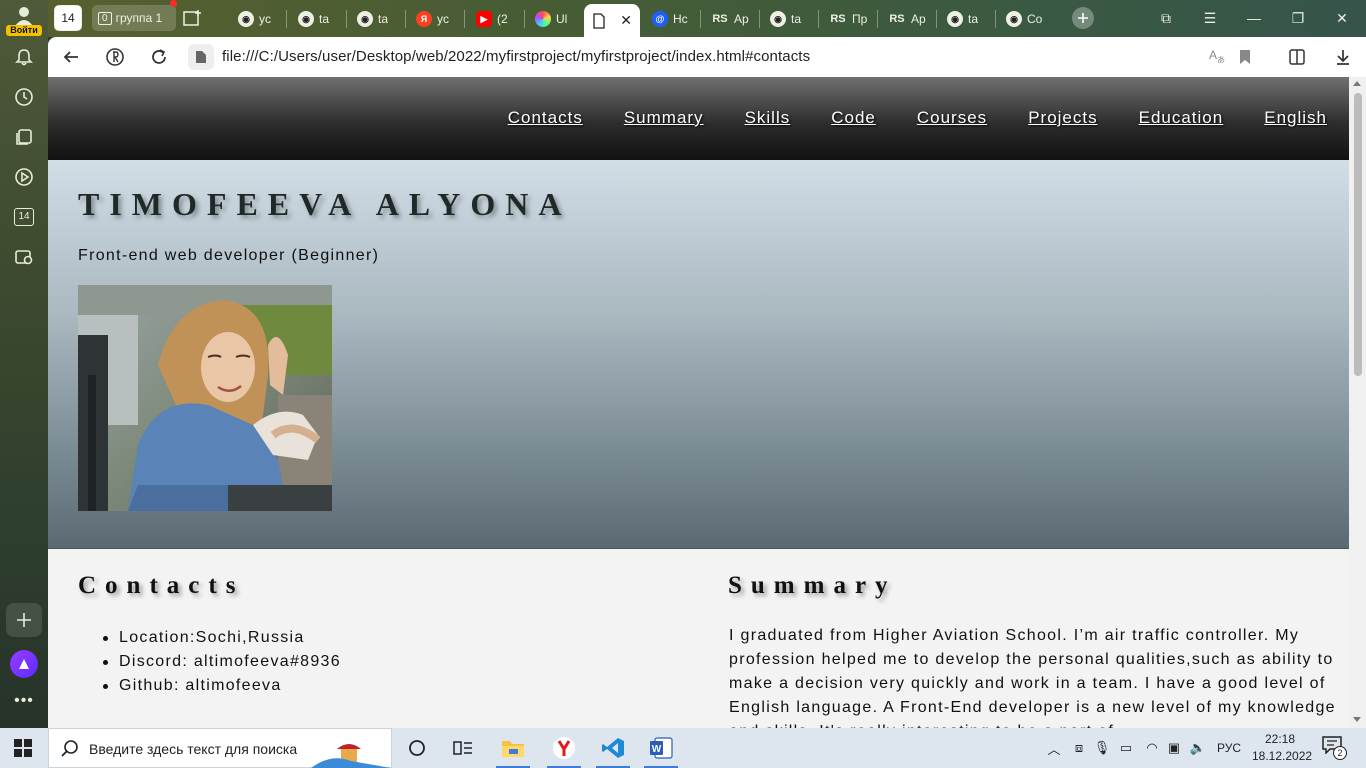  Describe the element at coordinates (313, 19) in the screenshot. I see `tab-2: ◉ ta` at that location.